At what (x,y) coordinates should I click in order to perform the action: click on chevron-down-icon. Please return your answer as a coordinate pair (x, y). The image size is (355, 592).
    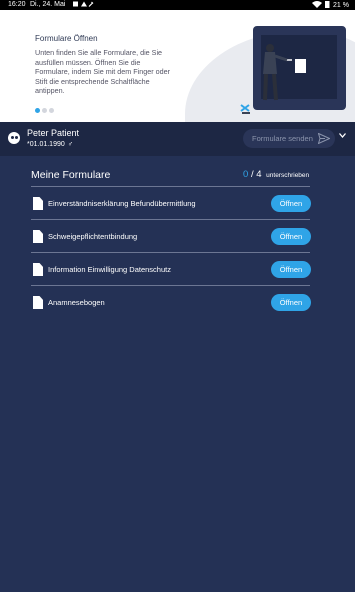
    Looking at the image, I should click on (342, 135).